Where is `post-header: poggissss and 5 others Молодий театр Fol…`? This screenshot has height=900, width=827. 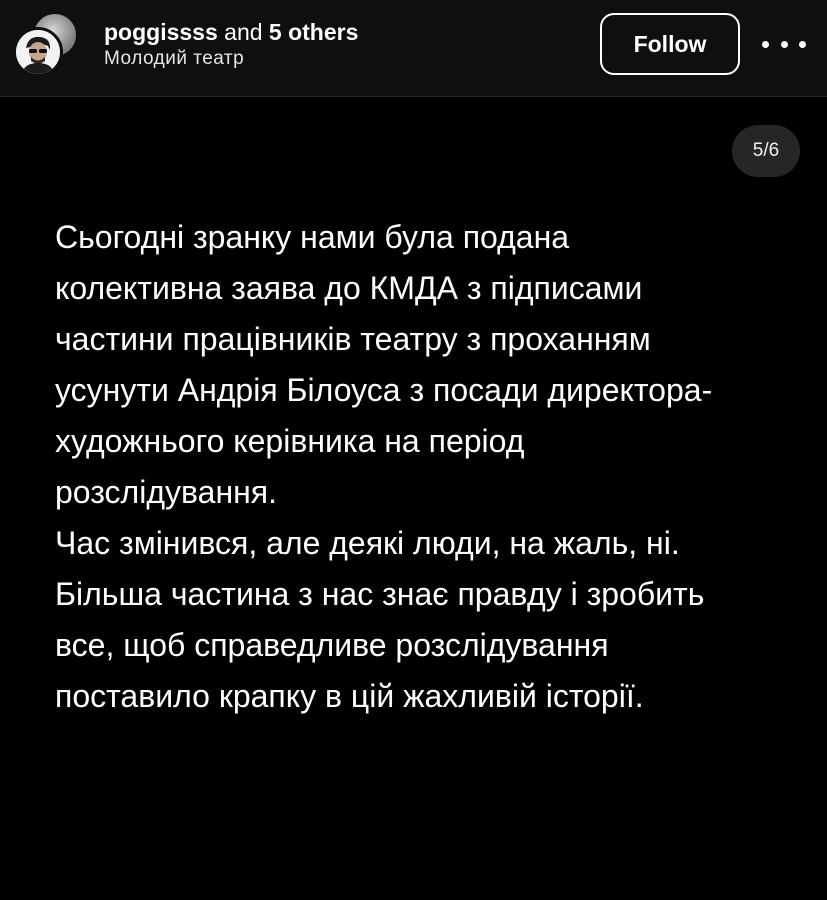 post-header: poggissss and 5 others Молодий театр Fol… is located at coordinates (413, 48).